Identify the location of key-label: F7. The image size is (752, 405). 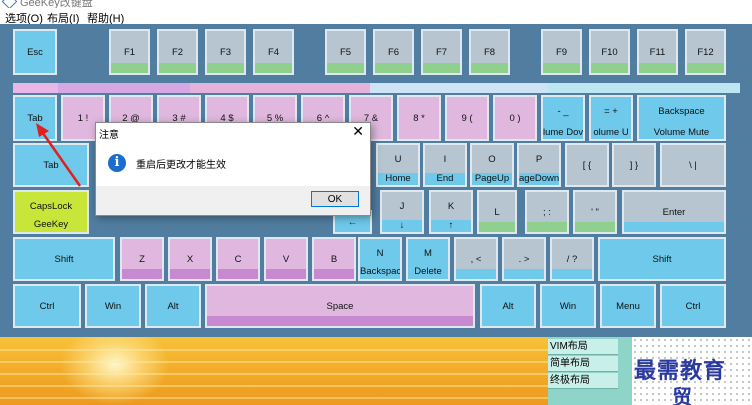
(441, 52).